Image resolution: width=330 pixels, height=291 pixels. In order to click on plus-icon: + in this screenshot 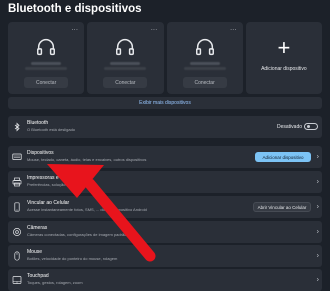, I will do `click(284, 47)`.